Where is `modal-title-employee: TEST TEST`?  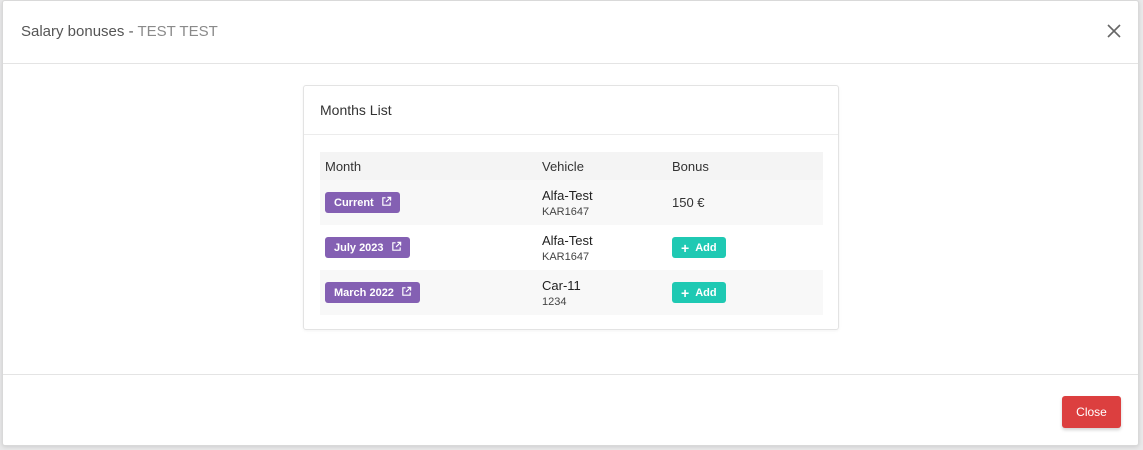 modal-title-employee: TEST TEST is located at coordinates (177, 31).